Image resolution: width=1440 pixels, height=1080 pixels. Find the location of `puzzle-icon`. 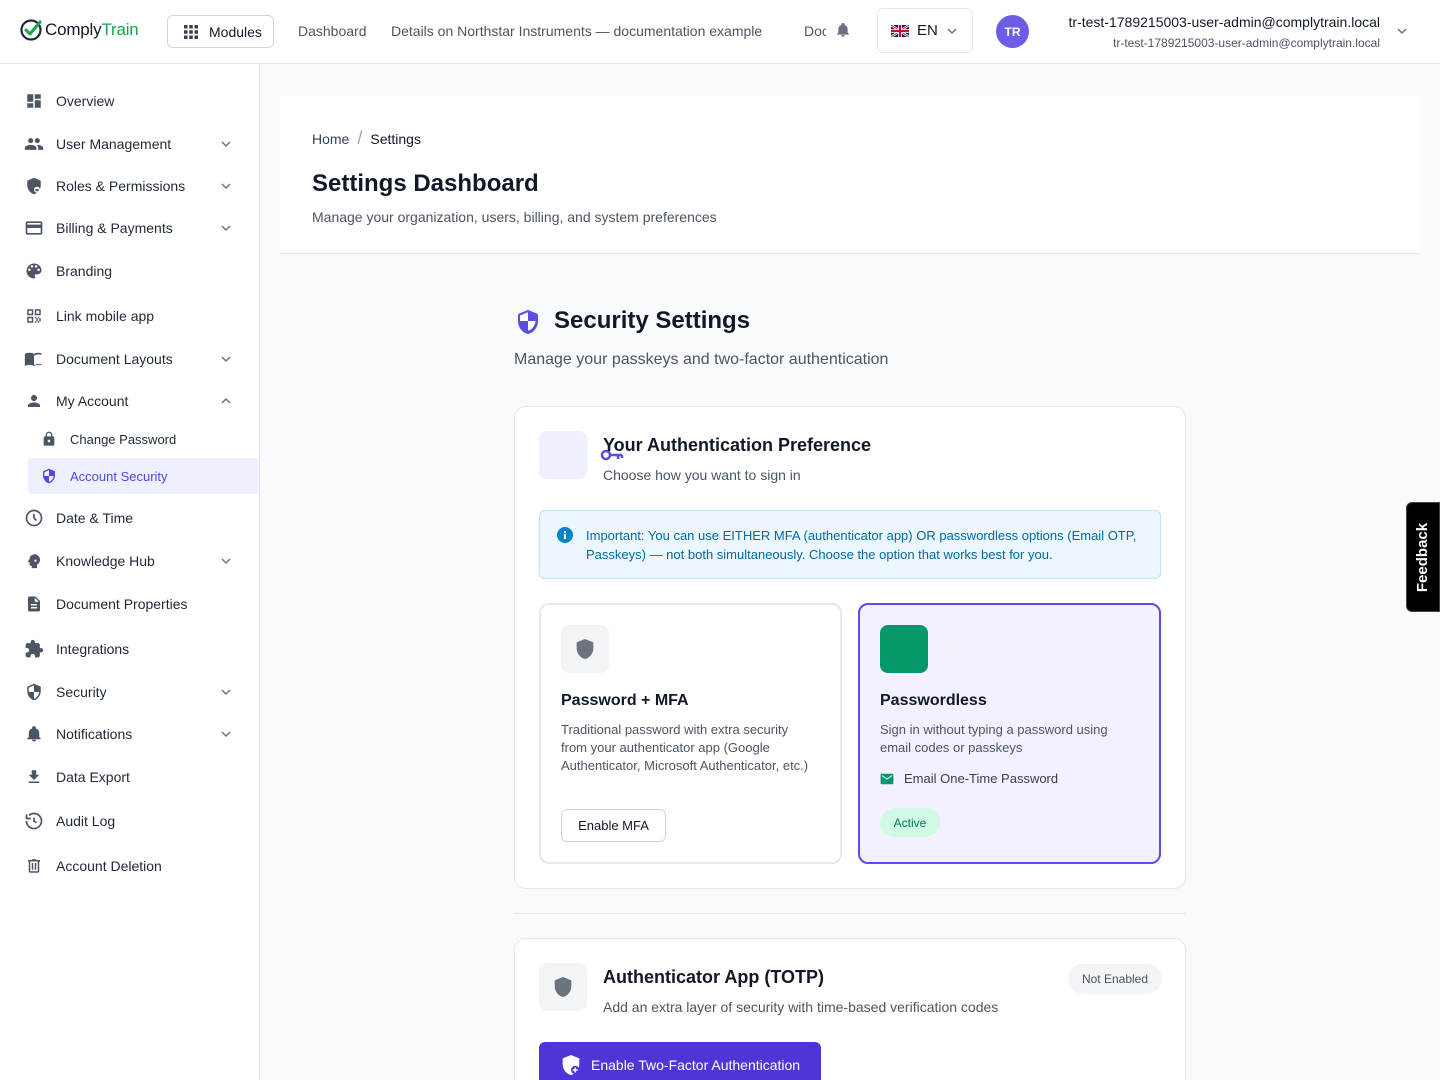

puzzle-icon is located at coordinates (34, 649).